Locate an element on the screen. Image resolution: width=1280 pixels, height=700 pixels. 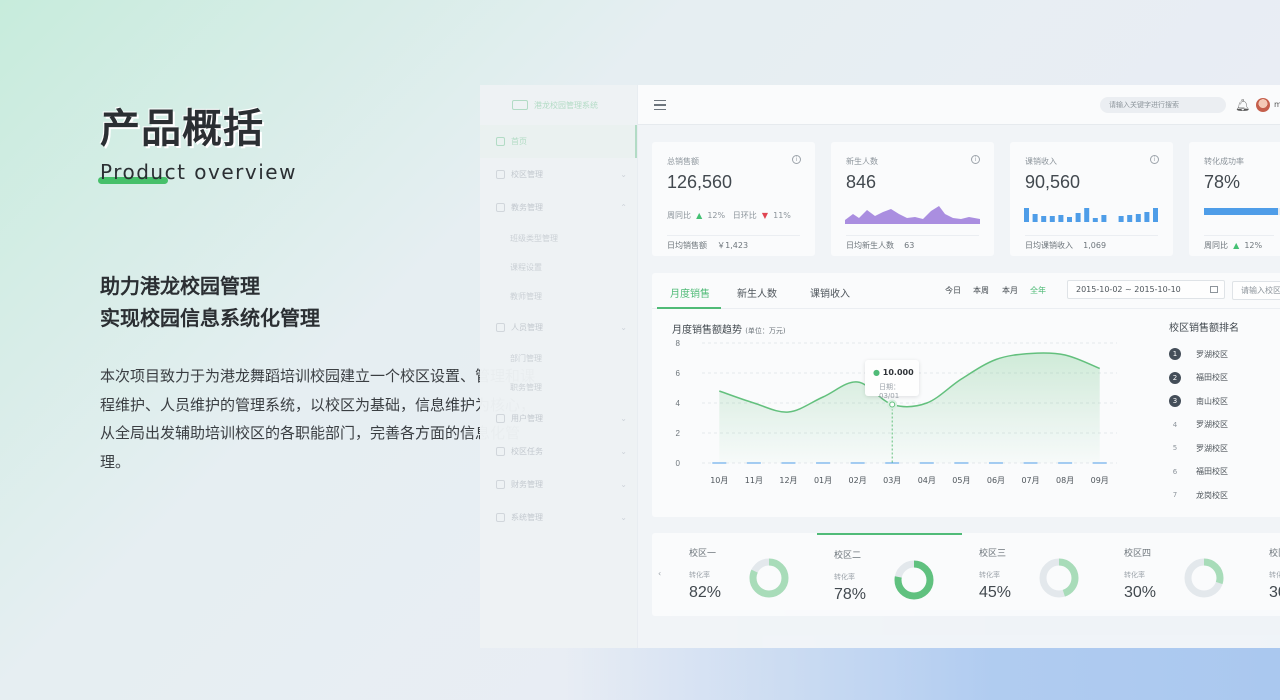
y-tick-label: 2 is located at coordinates (678, 433).